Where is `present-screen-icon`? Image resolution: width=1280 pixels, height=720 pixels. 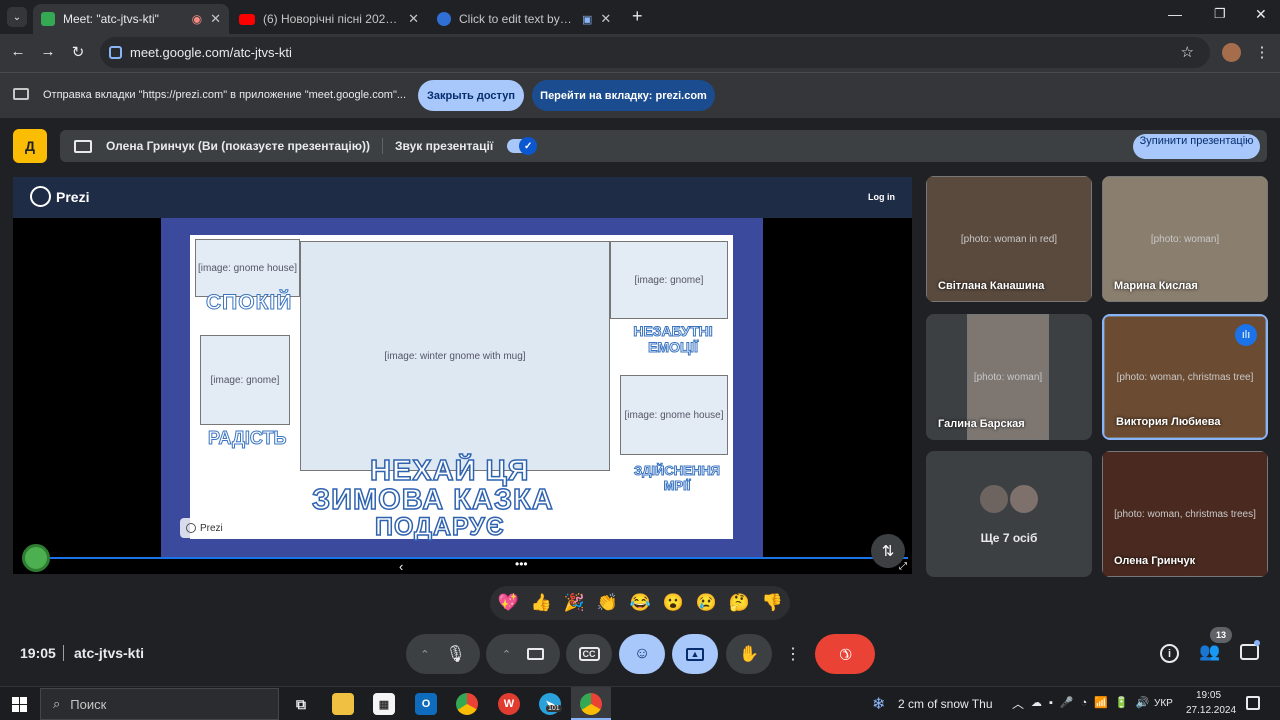 present-screen-icon is located at coordinates (83, 146).